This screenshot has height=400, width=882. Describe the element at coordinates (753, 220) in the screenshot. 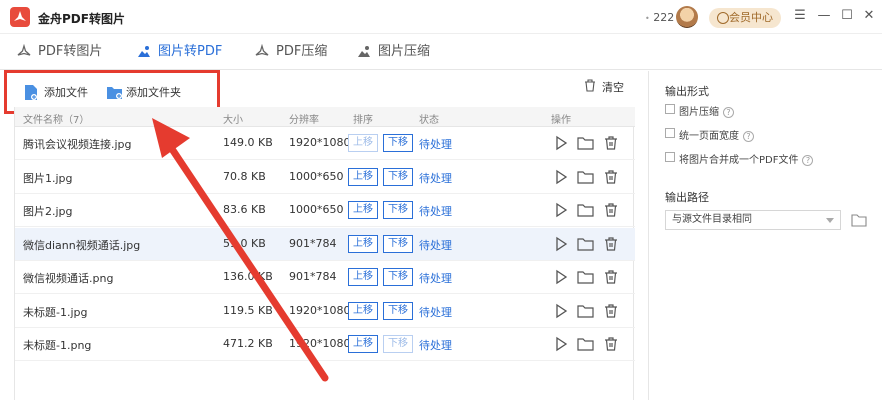

I see `output-path-select: 与源文件目录相同` at that location.